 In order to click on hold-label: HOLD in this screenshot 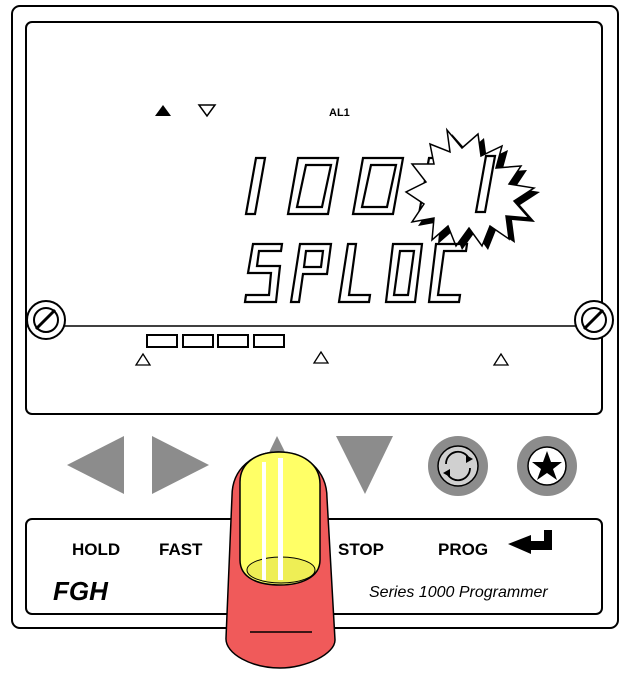, I will do `click(96, 549)`.